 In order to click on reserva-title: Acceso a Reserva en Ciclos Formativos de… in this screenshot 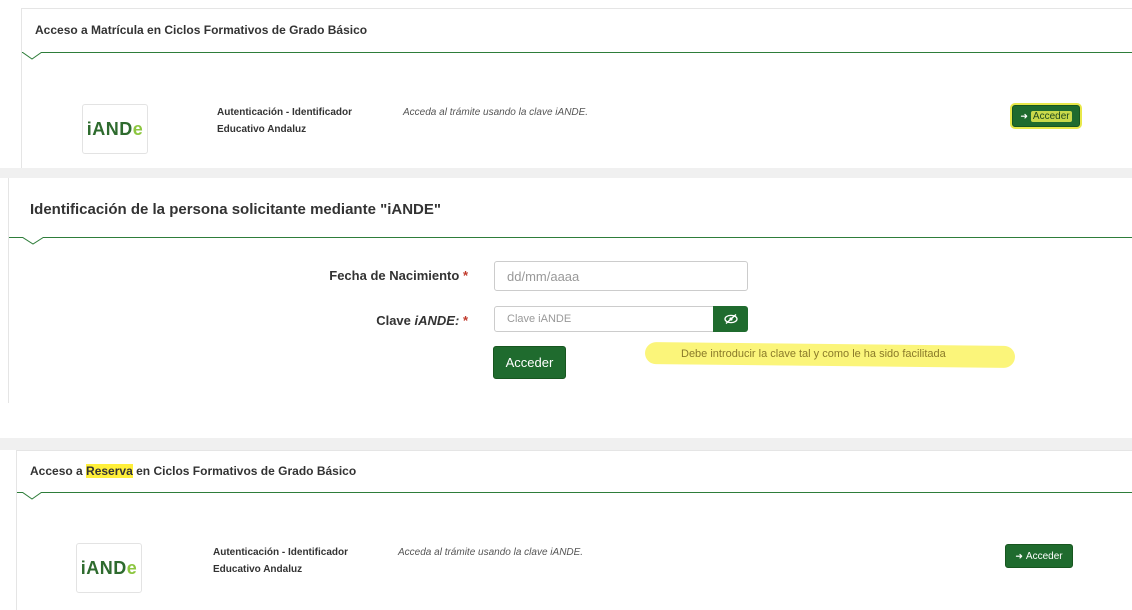, I will do `click(193, 471)`.